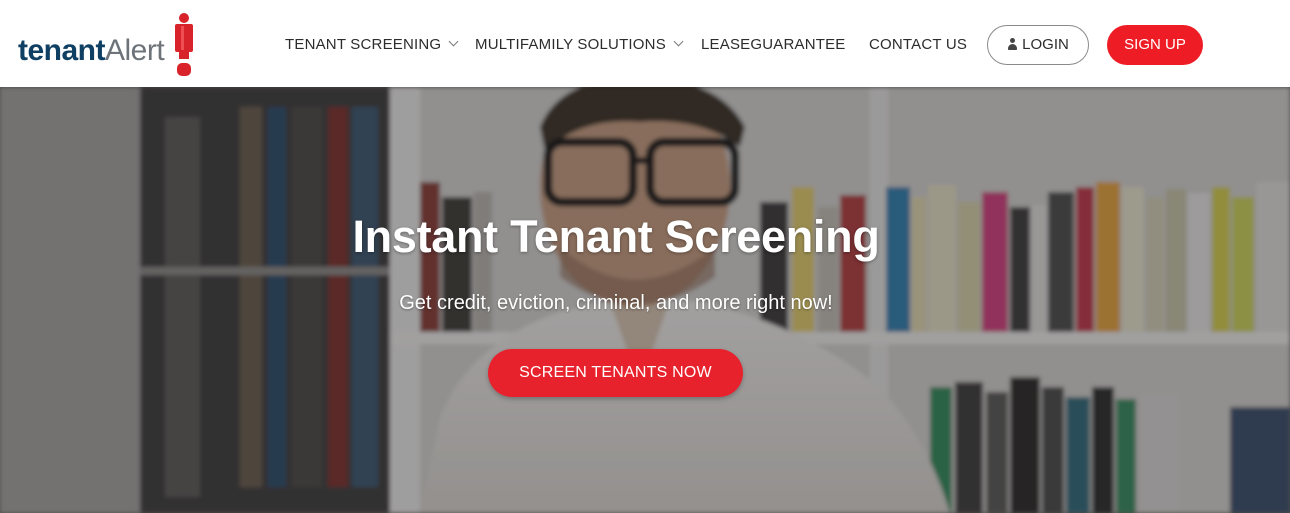 Image resolution: width=1290 pixels, height=513 pixels. I want to click on nav-multifamily-solutions: MULTIFAMILY SOLUTIONS, so click(579, 45).